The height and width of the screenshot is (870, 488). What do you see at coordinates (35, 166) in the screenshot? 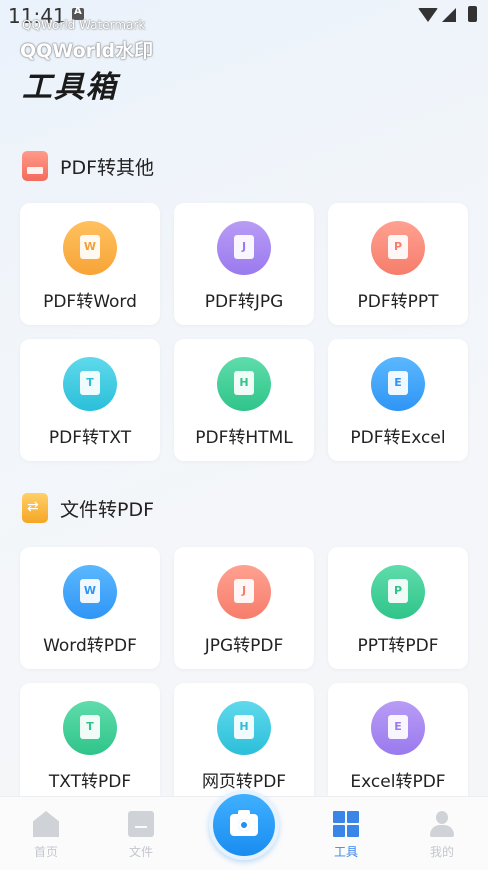
I see `pdf-file-icon` at bounding box center [35, 166].